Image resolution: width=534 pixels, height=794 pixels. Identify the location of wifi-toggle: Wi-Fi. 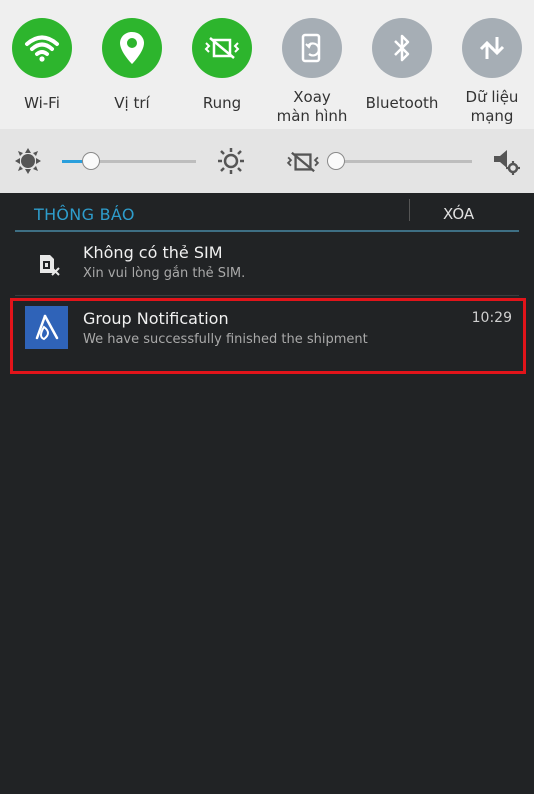
(43, 65).